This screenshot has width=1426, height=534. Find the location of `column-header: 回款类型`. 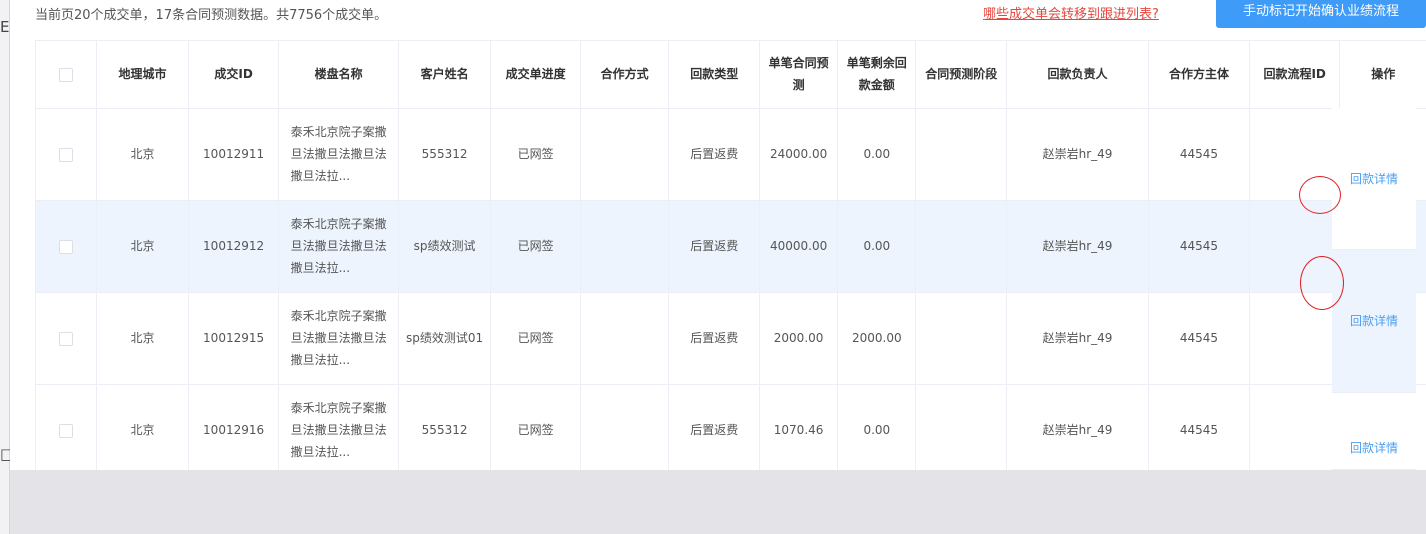

column-header: 回款类型 is located at coordinates (714, 75).